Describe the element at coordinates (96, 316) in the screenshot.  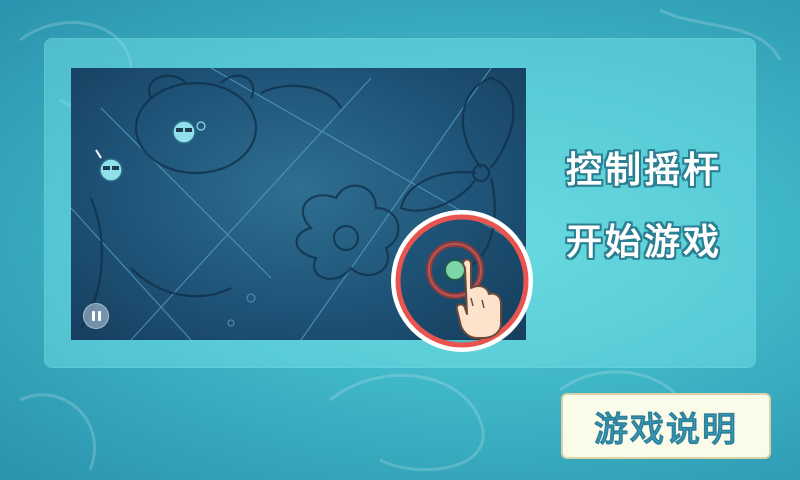
I see `pause-icon` at that location.